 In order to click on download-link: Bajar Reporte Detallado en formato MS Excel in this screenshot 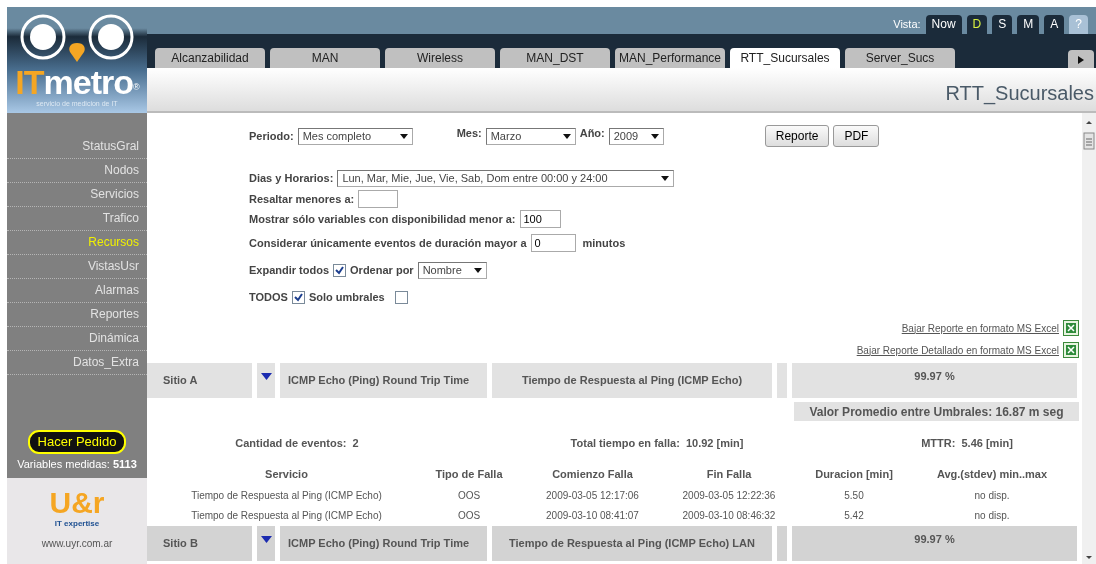, I will do `click(957, 350)`.